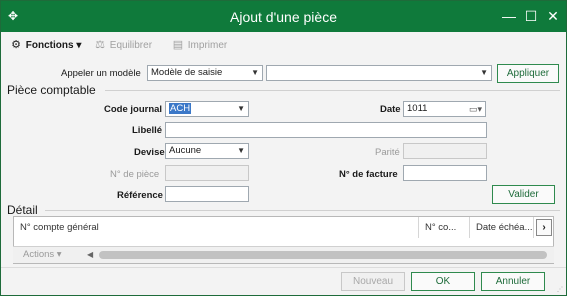 This screenshot has width=567, height=296. Describe the element at coordinates (131, 45) in the screenshot. I see `equilibrer-label: Equilibrer` at that location.